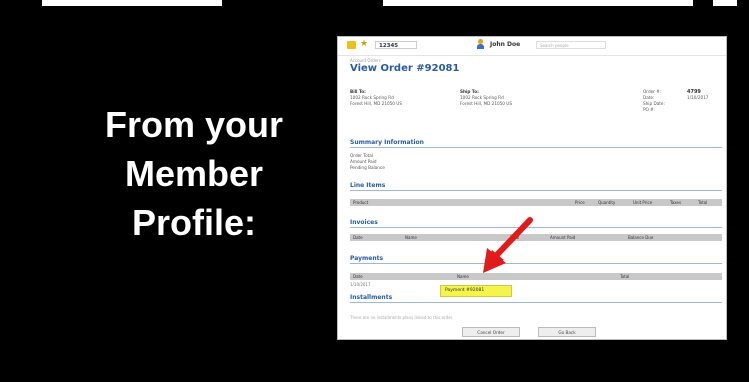  Describe the element at coordinates (193, 222) in the screenshot. I see `caption-line-3: Profile:` at that location.